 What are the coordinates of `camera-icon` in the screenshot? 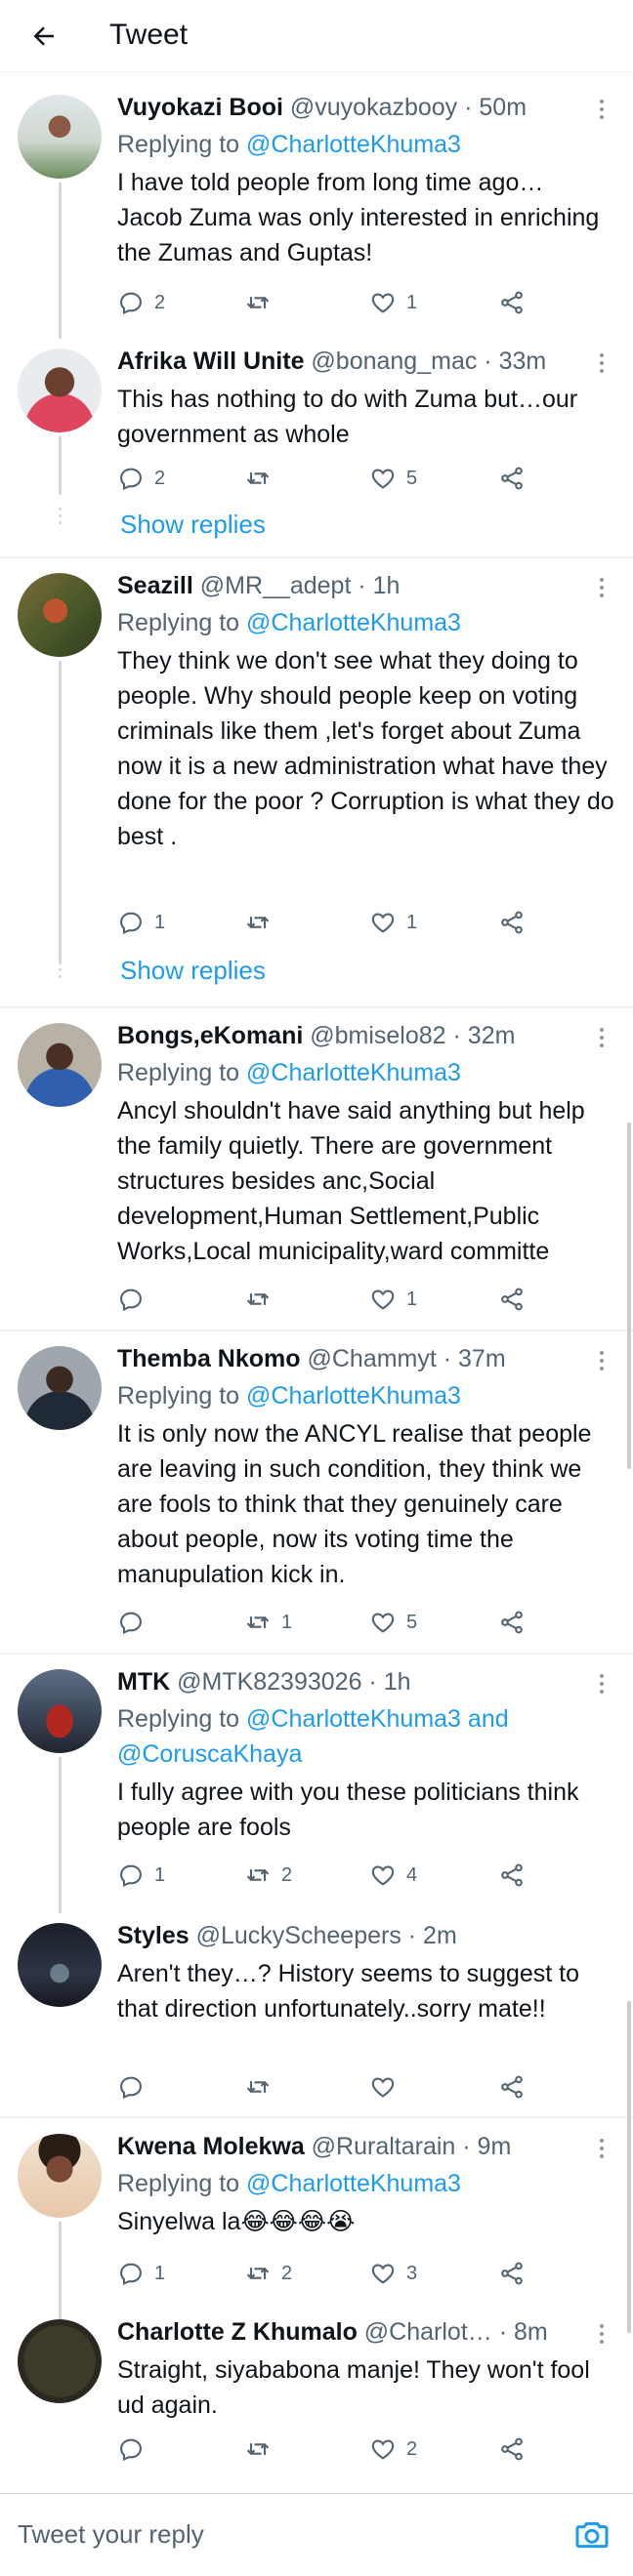 It's located at (592, 2535).